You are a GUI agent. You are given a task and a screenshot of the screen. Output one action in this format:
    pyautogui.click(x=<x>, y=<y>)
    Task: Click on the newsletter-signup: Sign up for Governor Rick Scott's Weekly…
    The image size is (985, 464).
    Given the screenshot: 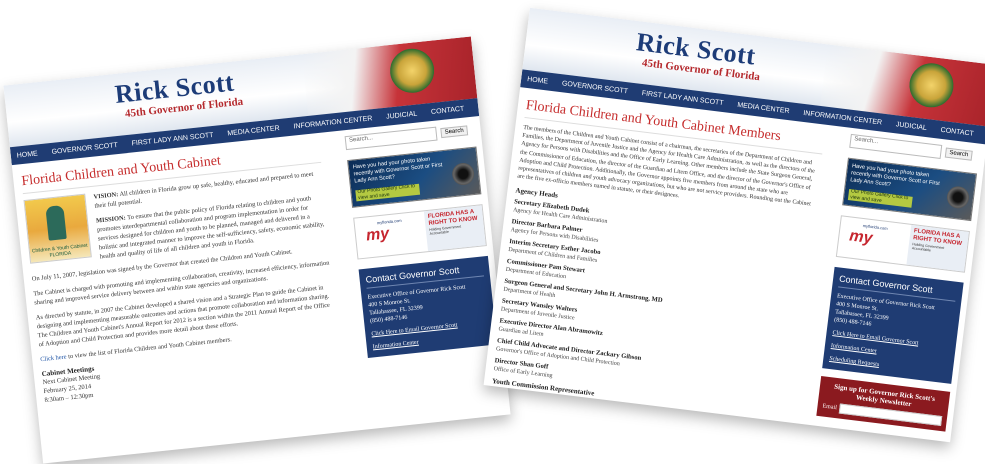 What is the action you would take?
    pyautogui.click(x=883, y=404)
    